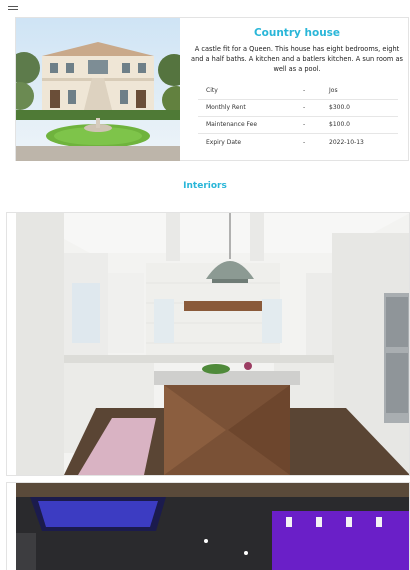 The height and width of the screenshot is (570, 410). What do you see at coordinates (232, 125) in the screenshot?
I see `detail-label: Maintenance Fee` at bounding box center [232, 125].